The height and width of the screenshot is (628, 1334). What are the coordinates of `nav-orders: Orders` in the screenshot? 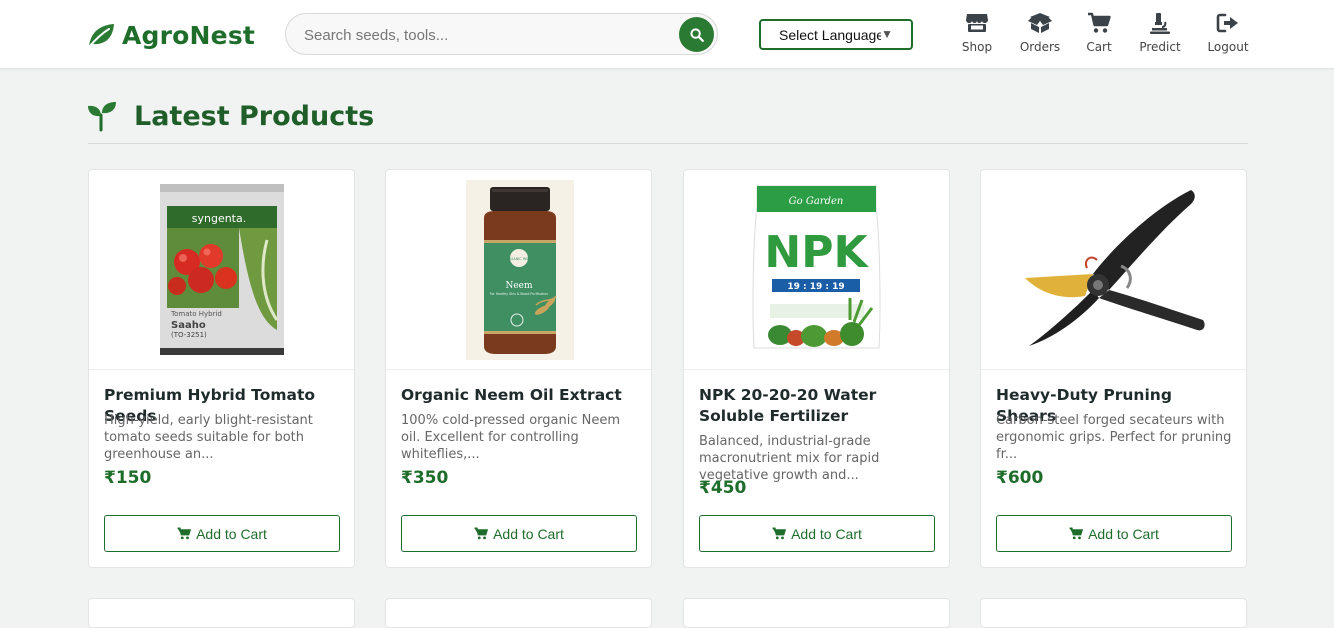 It's located at (1040, 34).